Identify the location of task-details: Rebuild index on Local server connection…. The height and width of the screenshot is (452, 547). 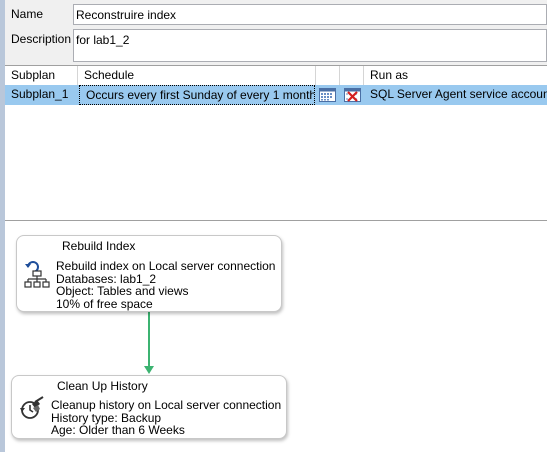
(165, 285).